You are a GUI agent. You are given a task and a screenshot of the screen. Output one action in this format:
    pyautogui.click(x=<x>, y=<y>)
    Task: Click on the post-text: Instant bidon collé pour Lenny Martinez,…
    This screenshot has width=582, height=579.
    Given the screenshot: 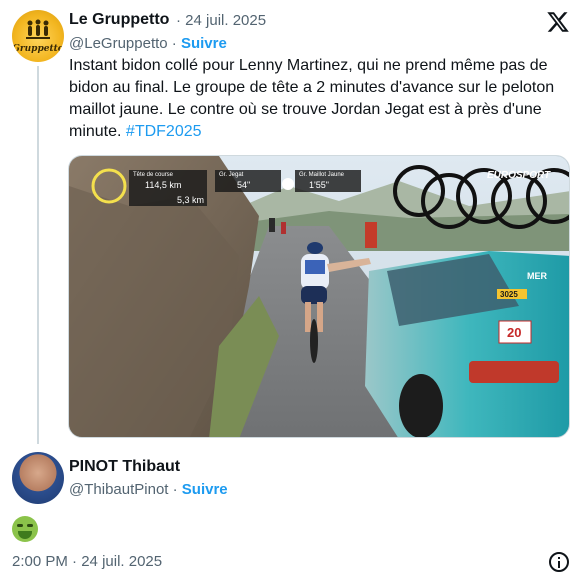 What is the action you would take?
    pyautogui.click(x=321, y=99)
    